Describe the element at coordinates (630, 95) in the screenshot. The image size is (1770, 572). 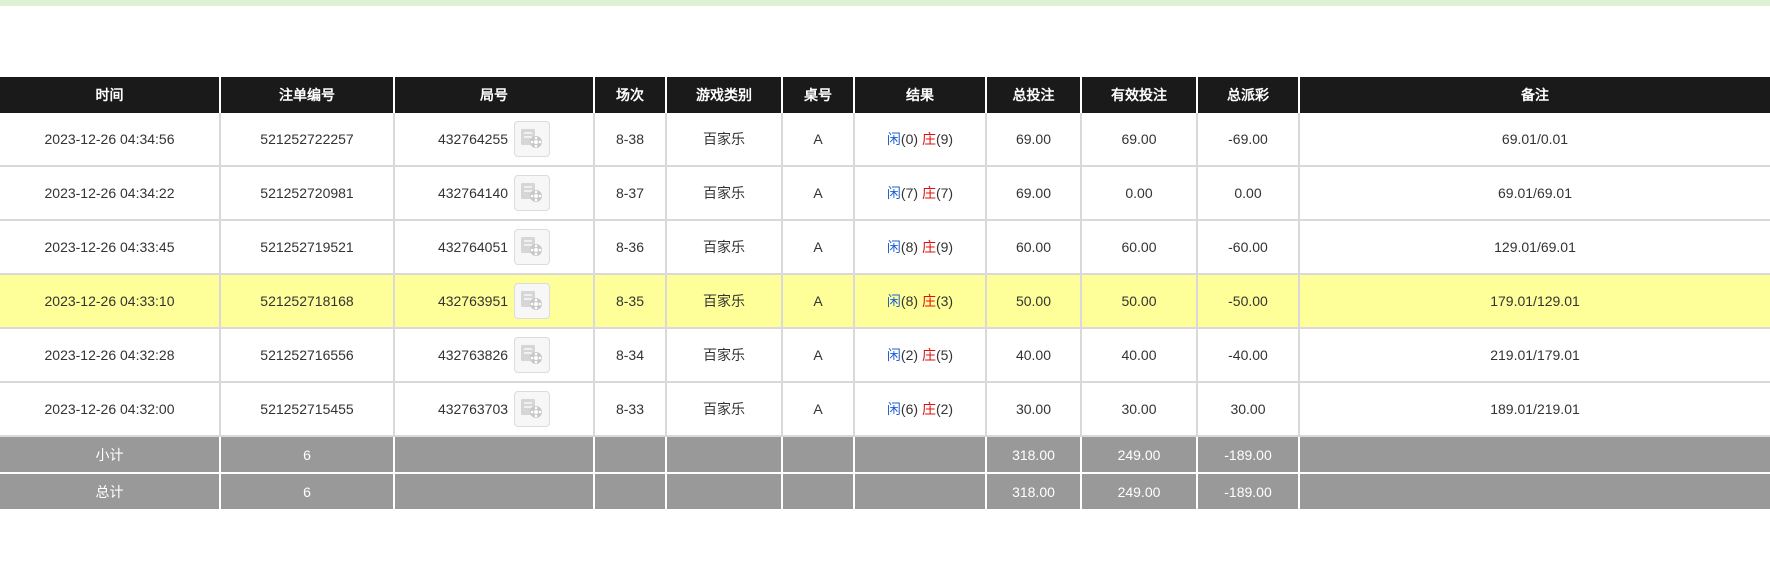
I see `col-header-session: 场次` at that location.